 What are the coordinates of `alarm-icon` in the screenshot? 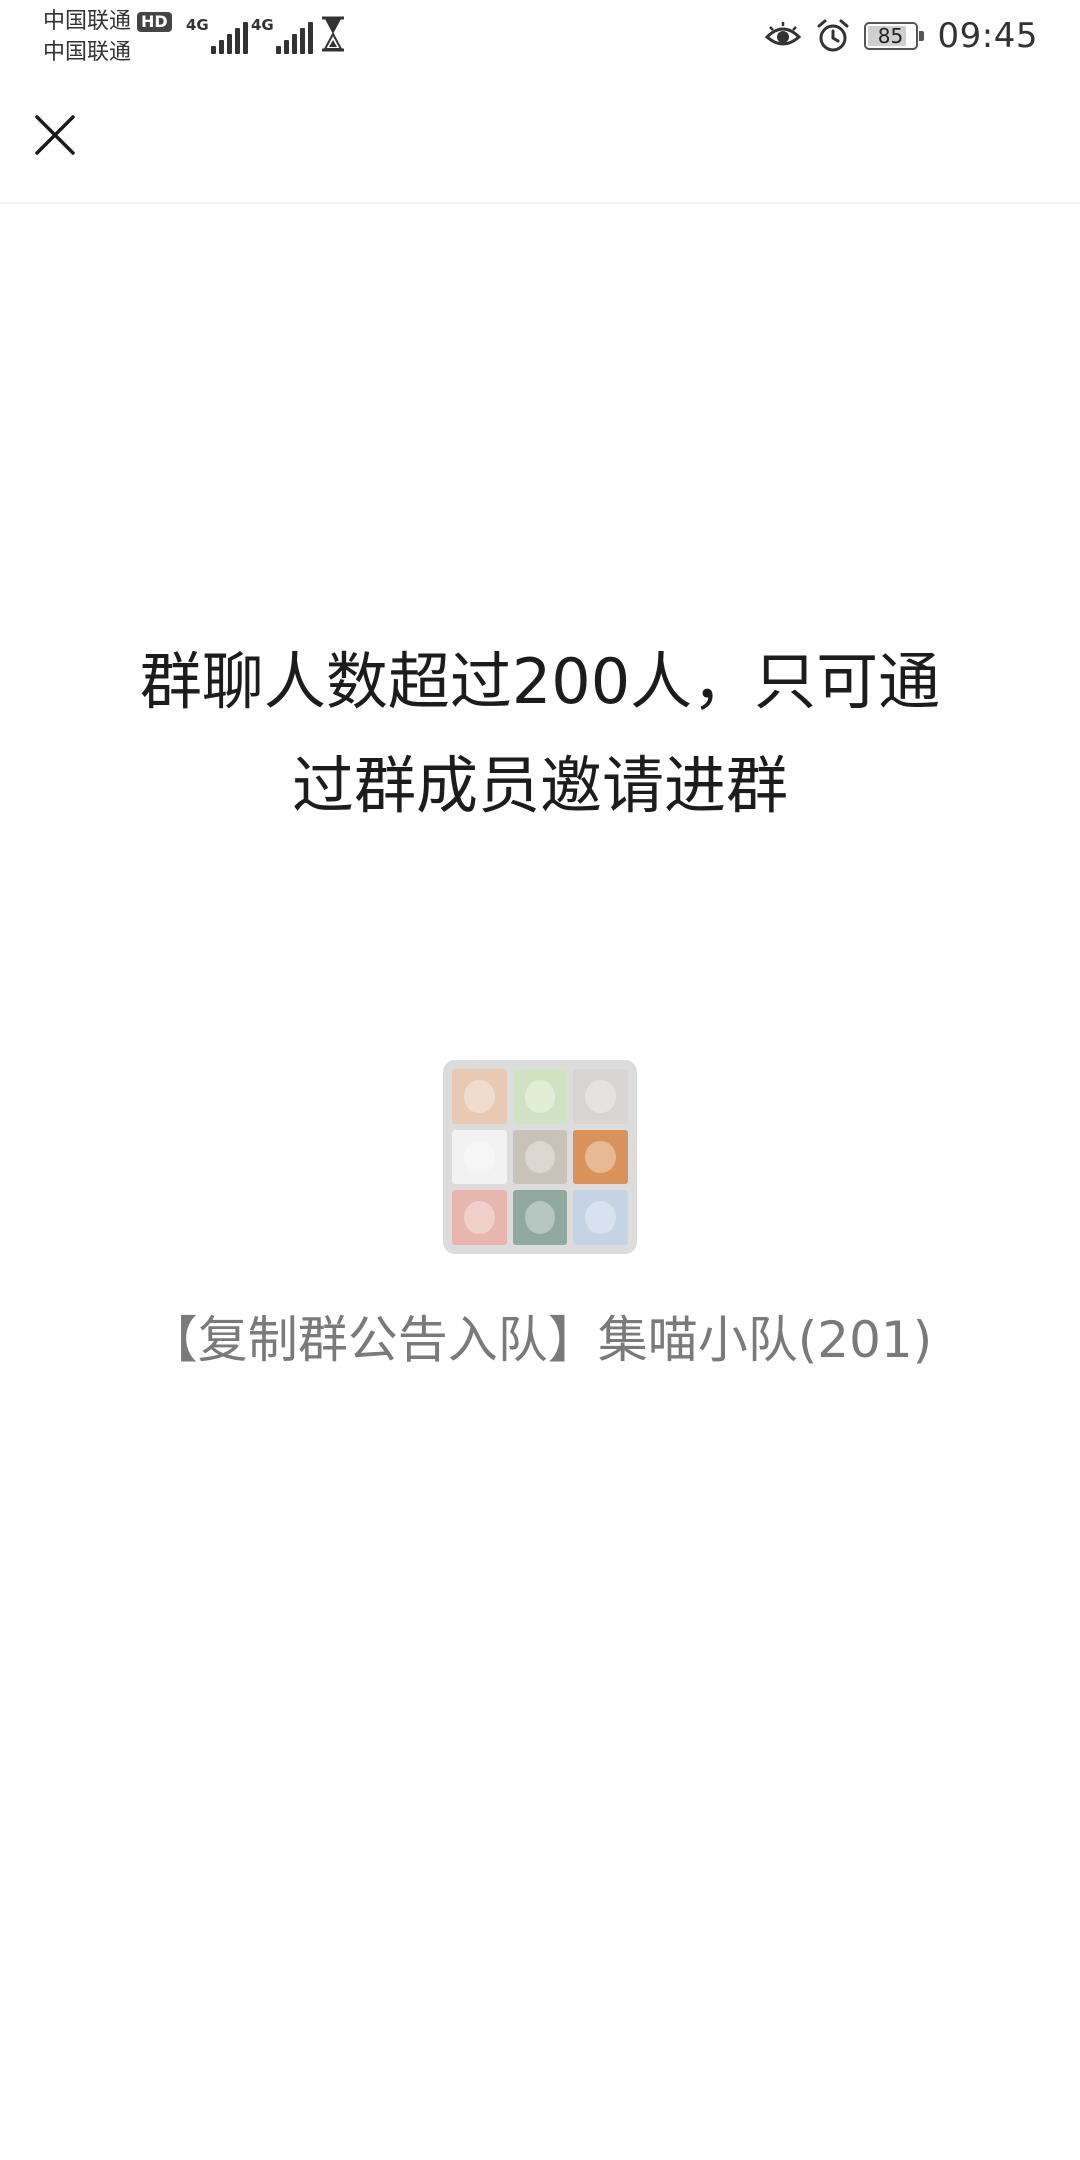 It's located at (833, 35).